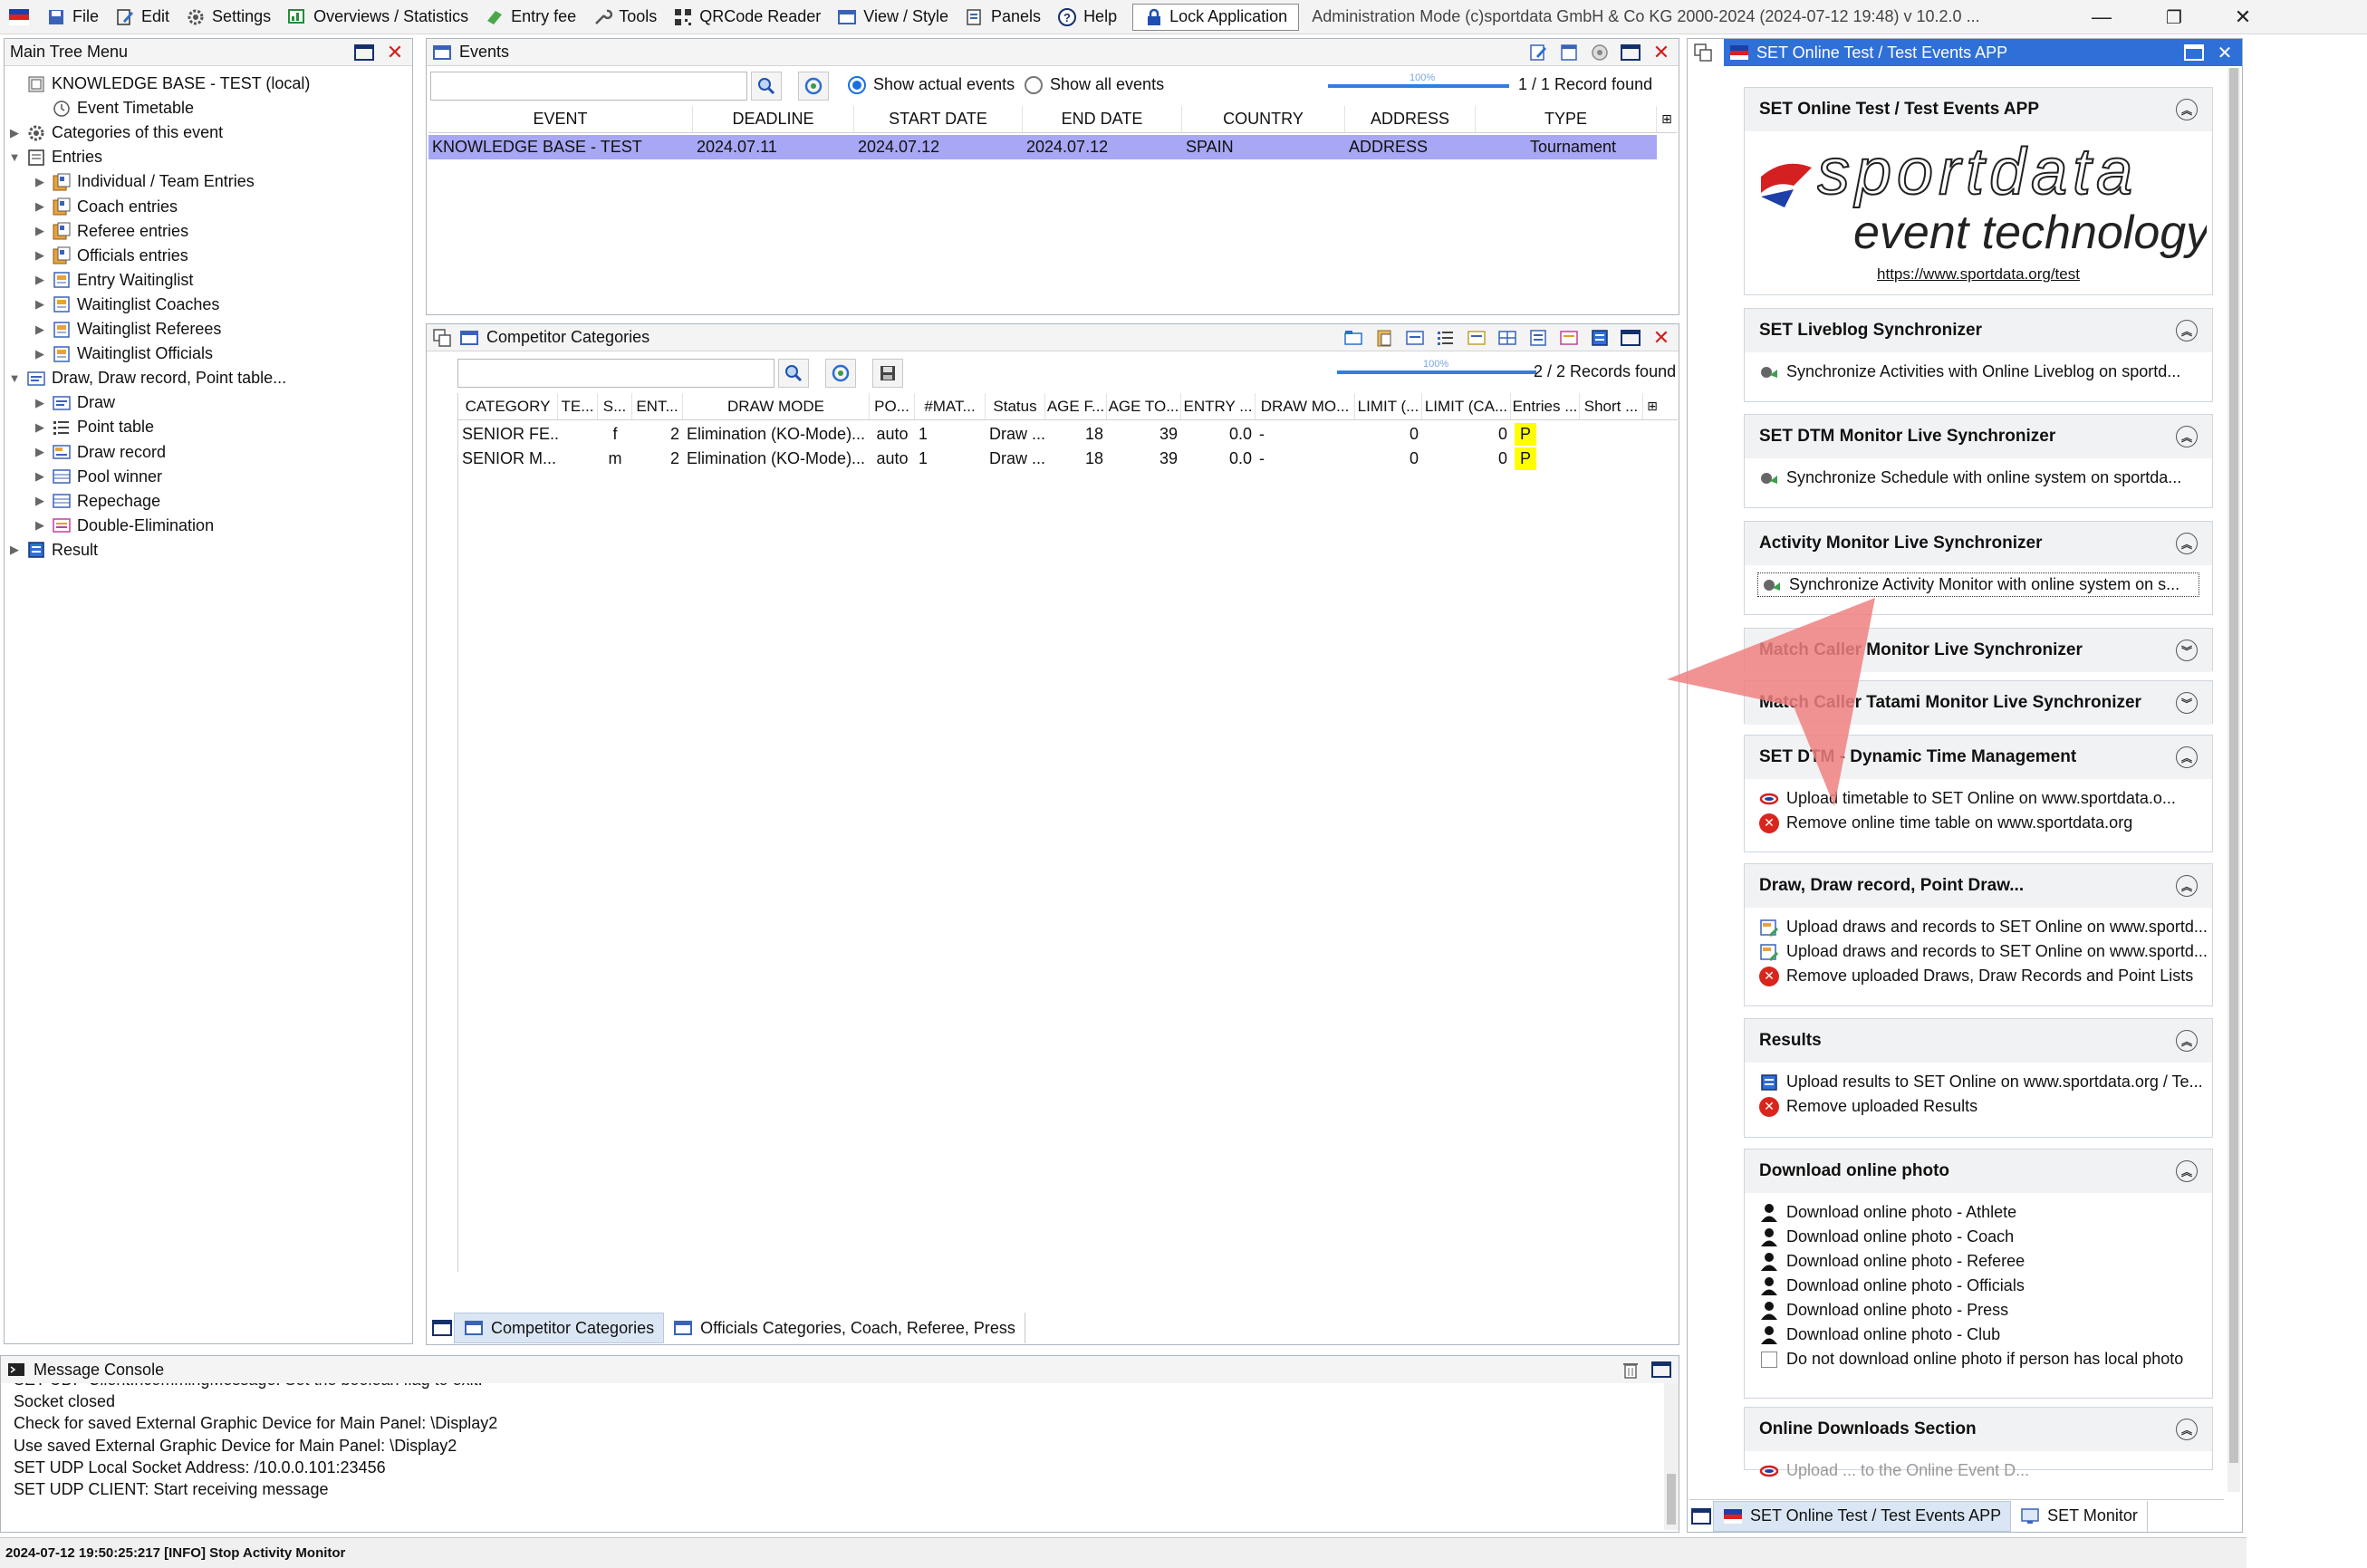 This screenshot has height=1568, width=2367. Describe the element at coordinates (1569, 52) in the screenshot. I see `events-new-button` at that location.